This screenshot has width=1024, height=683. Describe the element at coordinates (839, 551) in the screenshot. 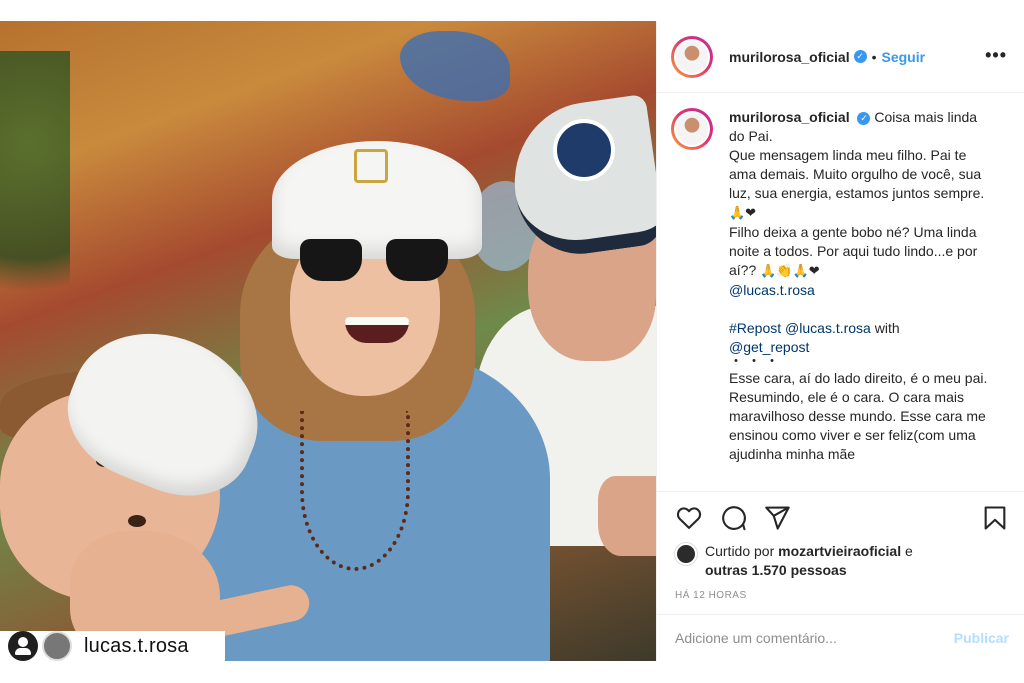

I see `liker-username: mozartvieiraoficial` at that location.